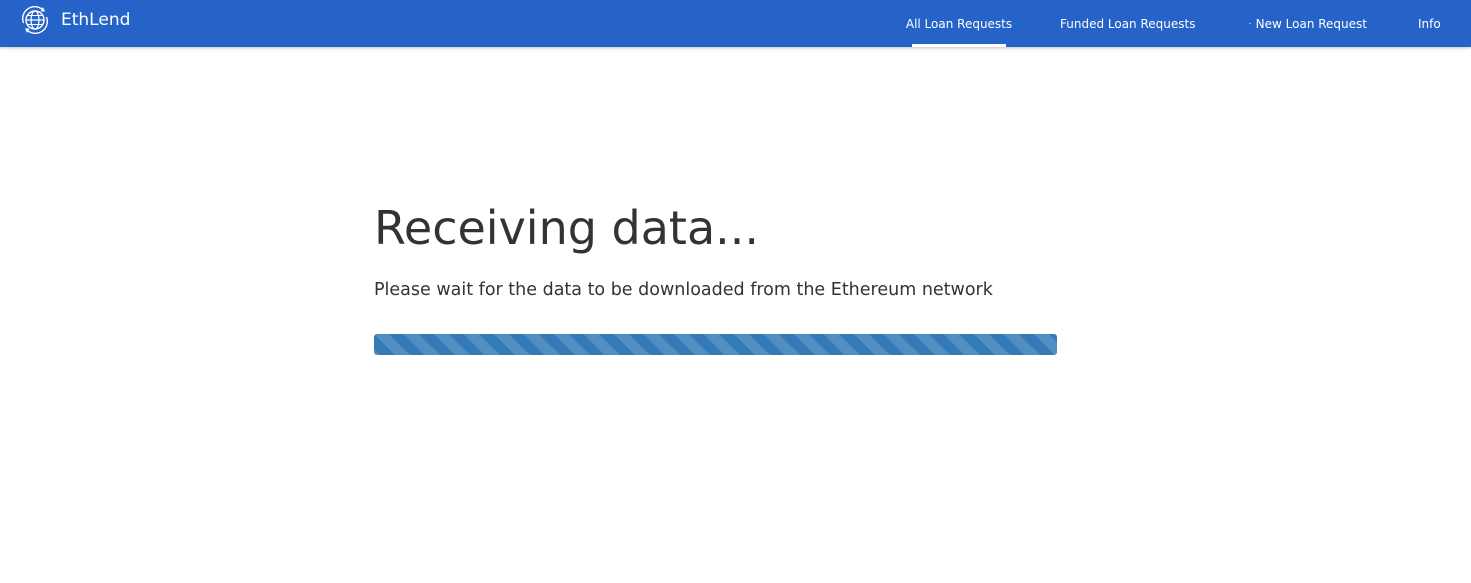  Describe the element at coordinates (1311, 23) in the screenshot. I see `nav-new-loan-request-label: New Loan Request` at that location.